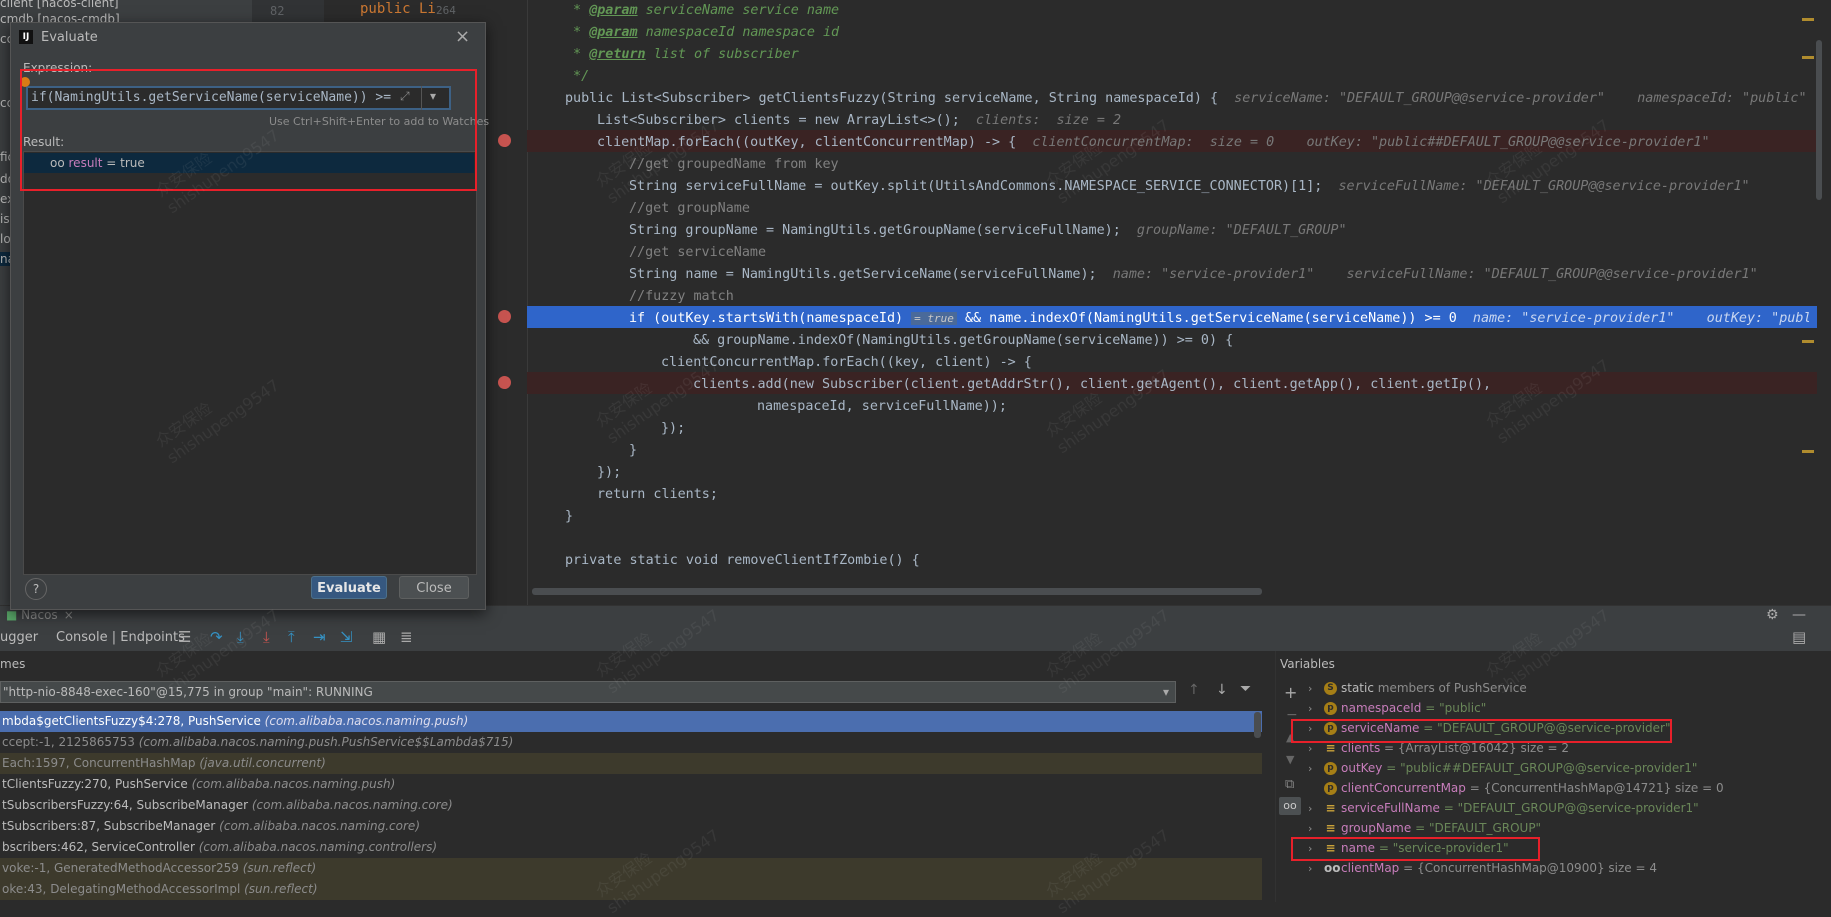 The image size is (1831, 917). What do you see at coordinates (346, 637) in the screenshot?
I see `run-to-cursor-icon: ⇲` at bounding box center [346, 637].